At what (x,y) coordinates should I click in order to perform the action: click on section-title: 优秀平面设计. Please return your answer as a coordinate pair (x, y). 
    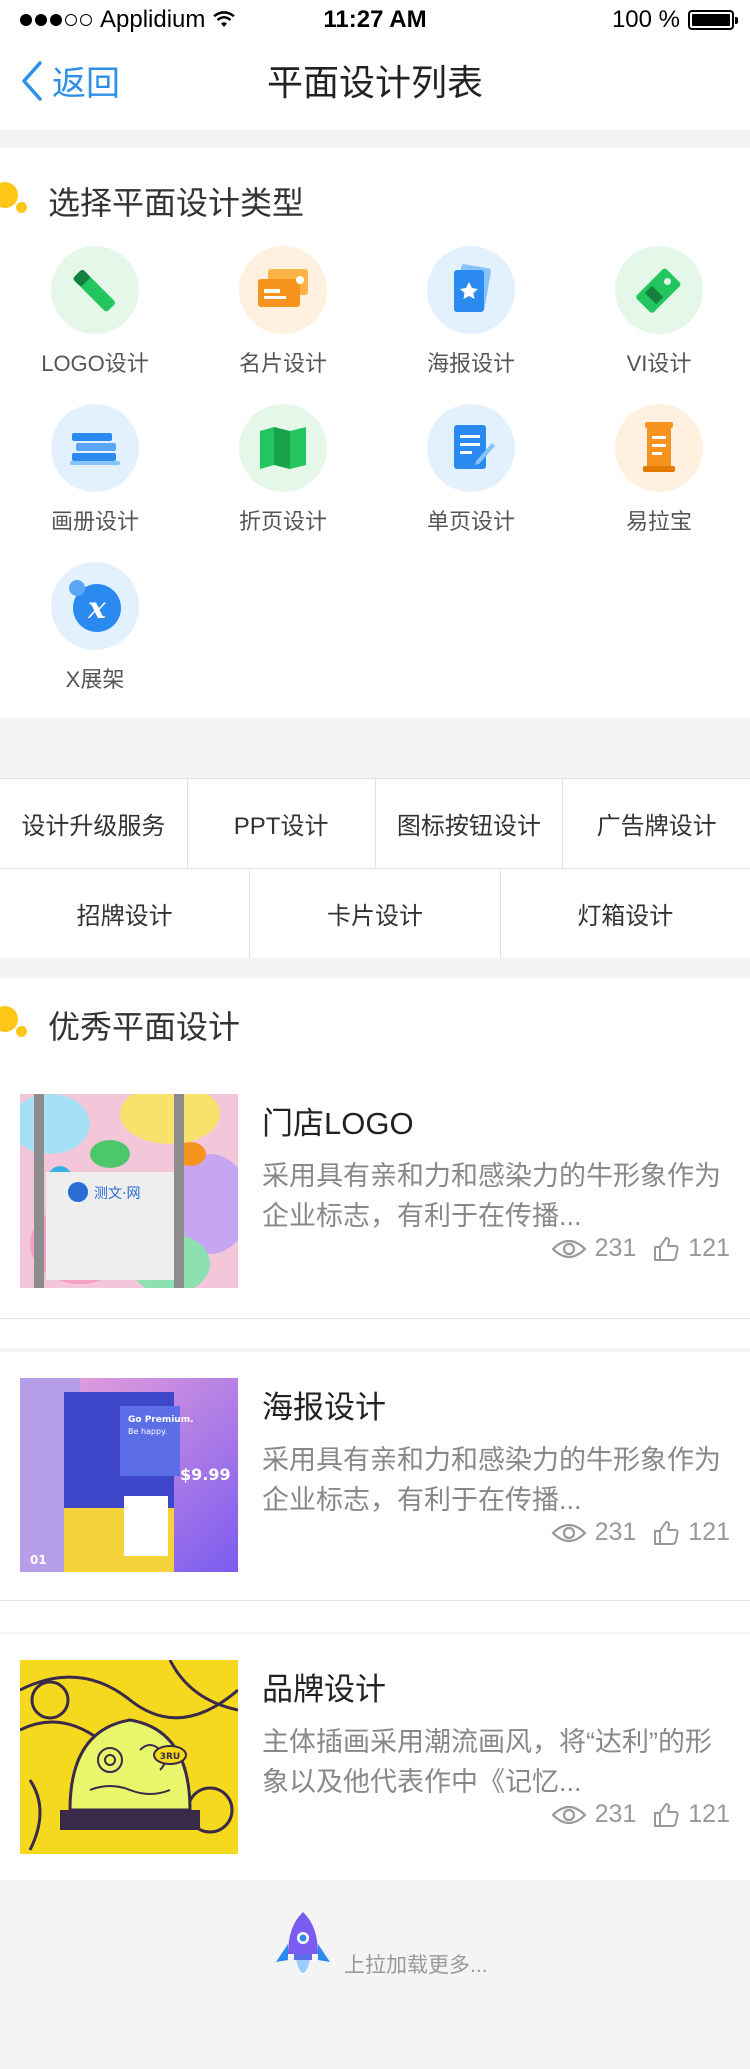
    Looking at the image, I should click on (144, 1027).